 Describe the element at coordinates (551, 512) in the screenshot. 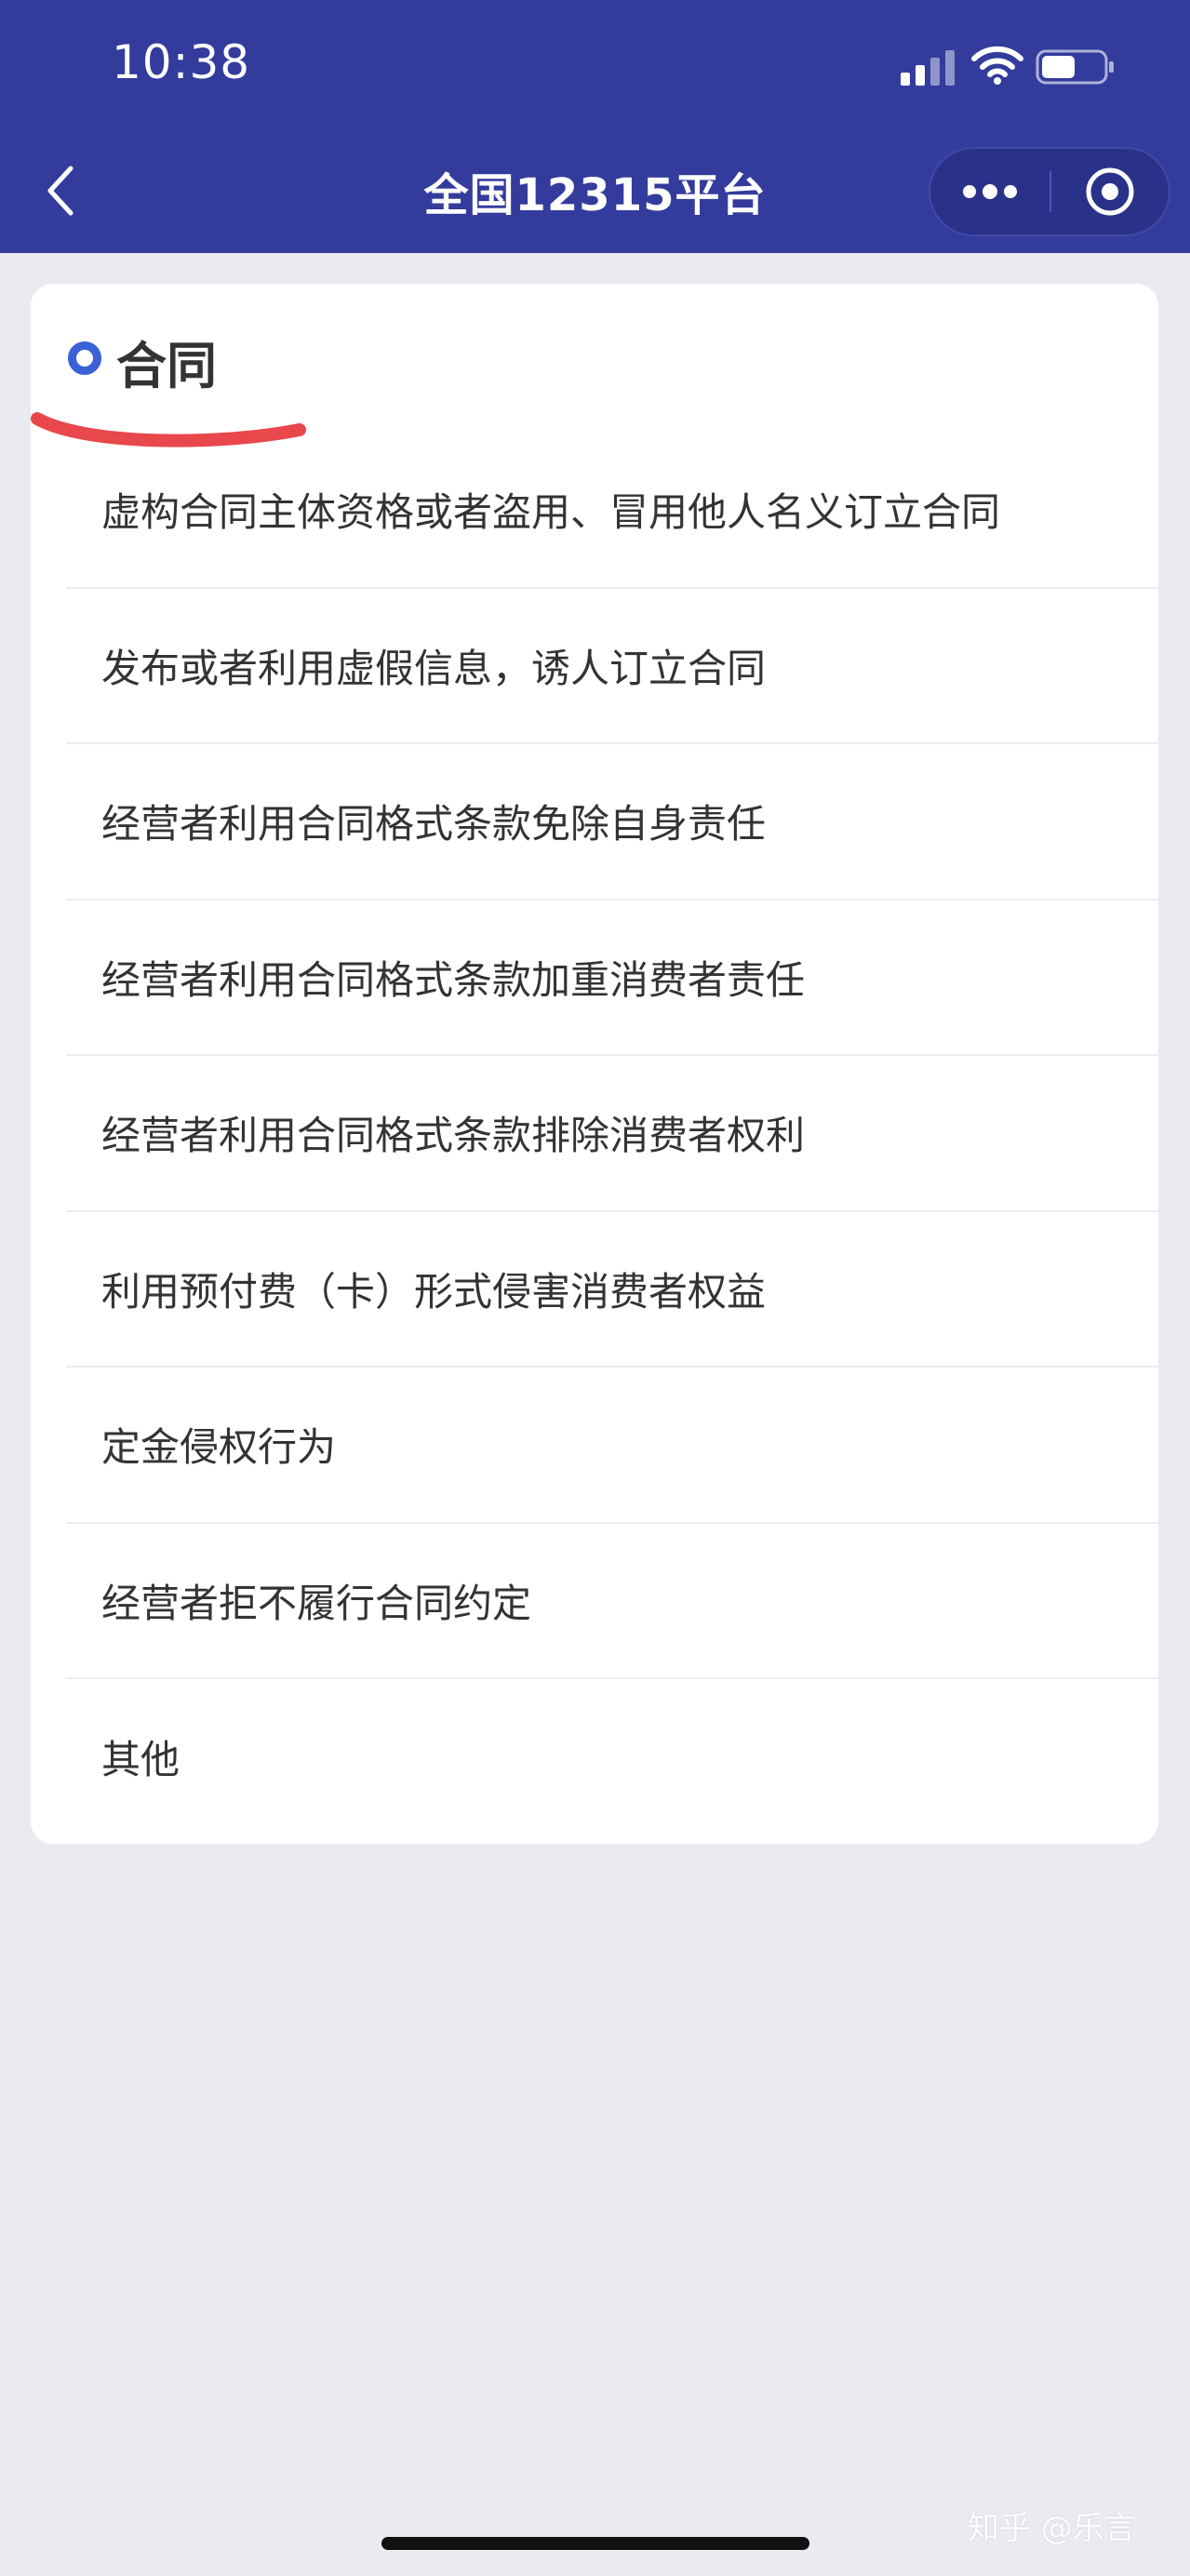

I see `list-item-label: 虚构合同主体资格或者盗用、冒用他人名义订立合同` at that location.